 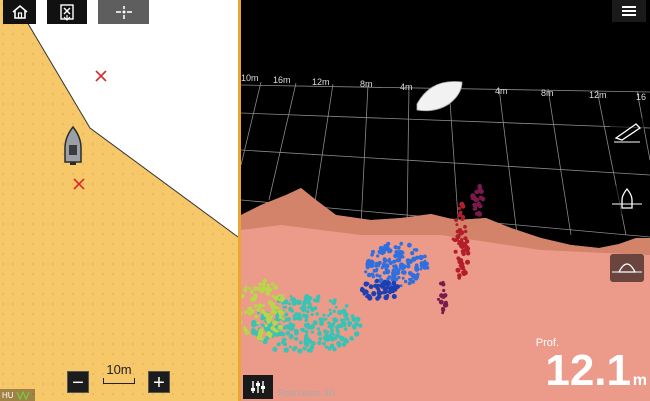 I want to click on boat-angle-icon, so click(x=628, y=133).